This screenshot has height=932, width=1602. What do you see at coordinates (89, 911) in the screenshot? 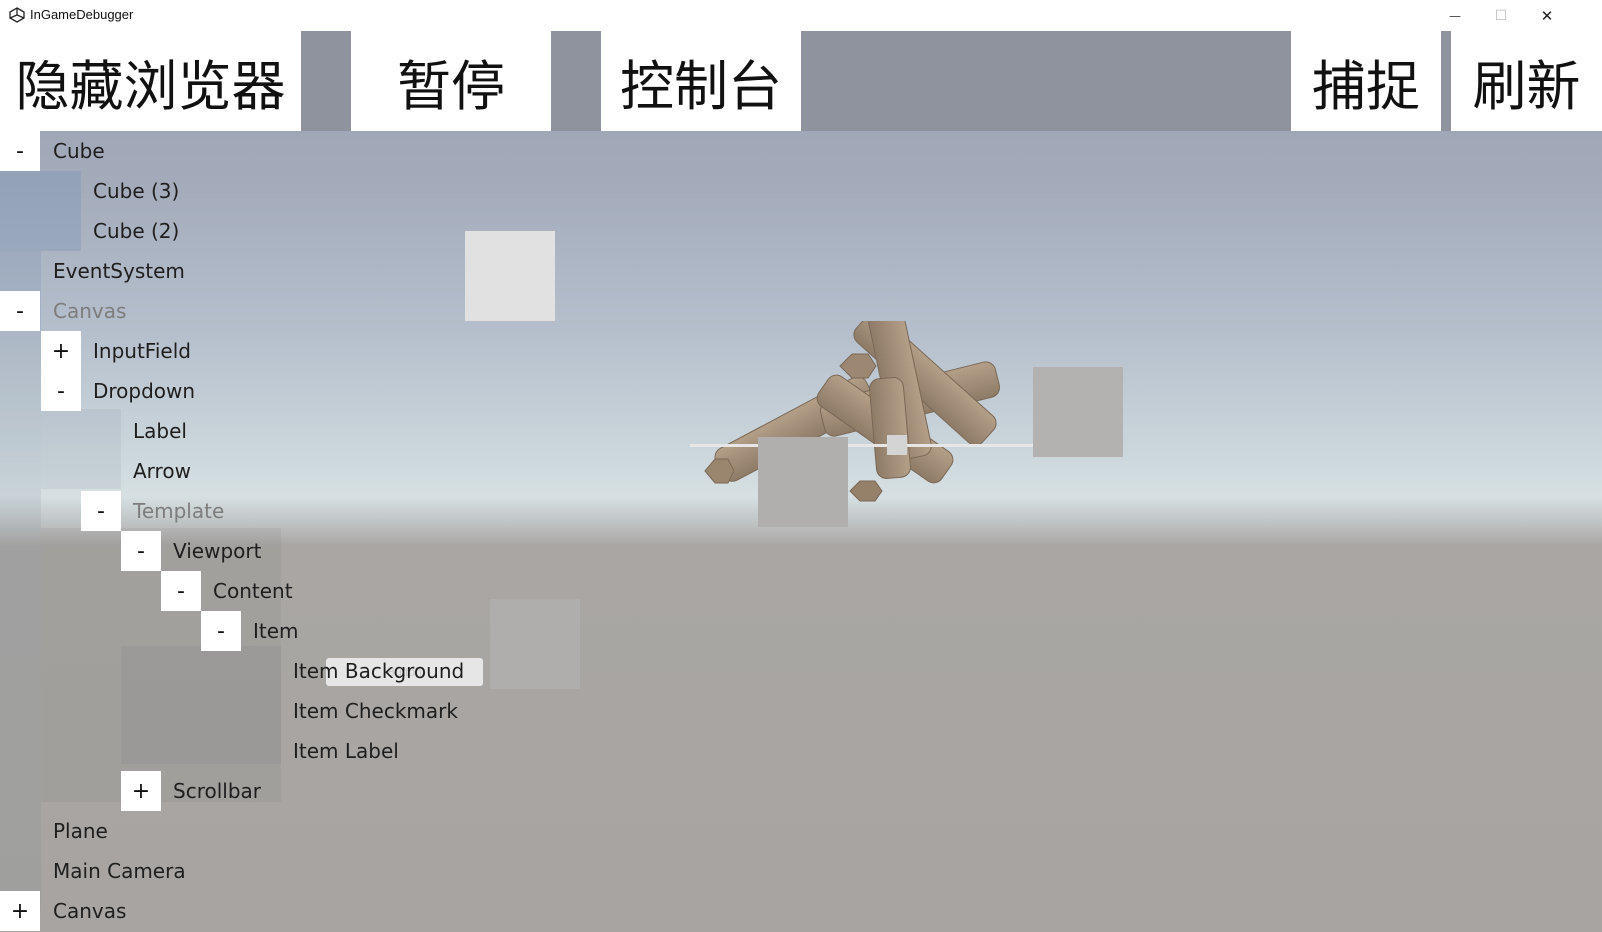
I see `tree-item-canvas-2: Canvas` at bounding box center [89, 911].